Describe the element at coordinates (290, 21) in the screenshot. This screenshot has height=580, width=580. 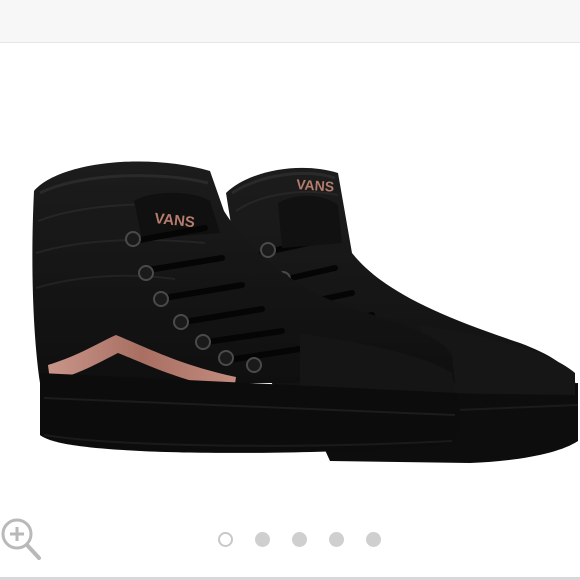
I see `top-bar` at that location.